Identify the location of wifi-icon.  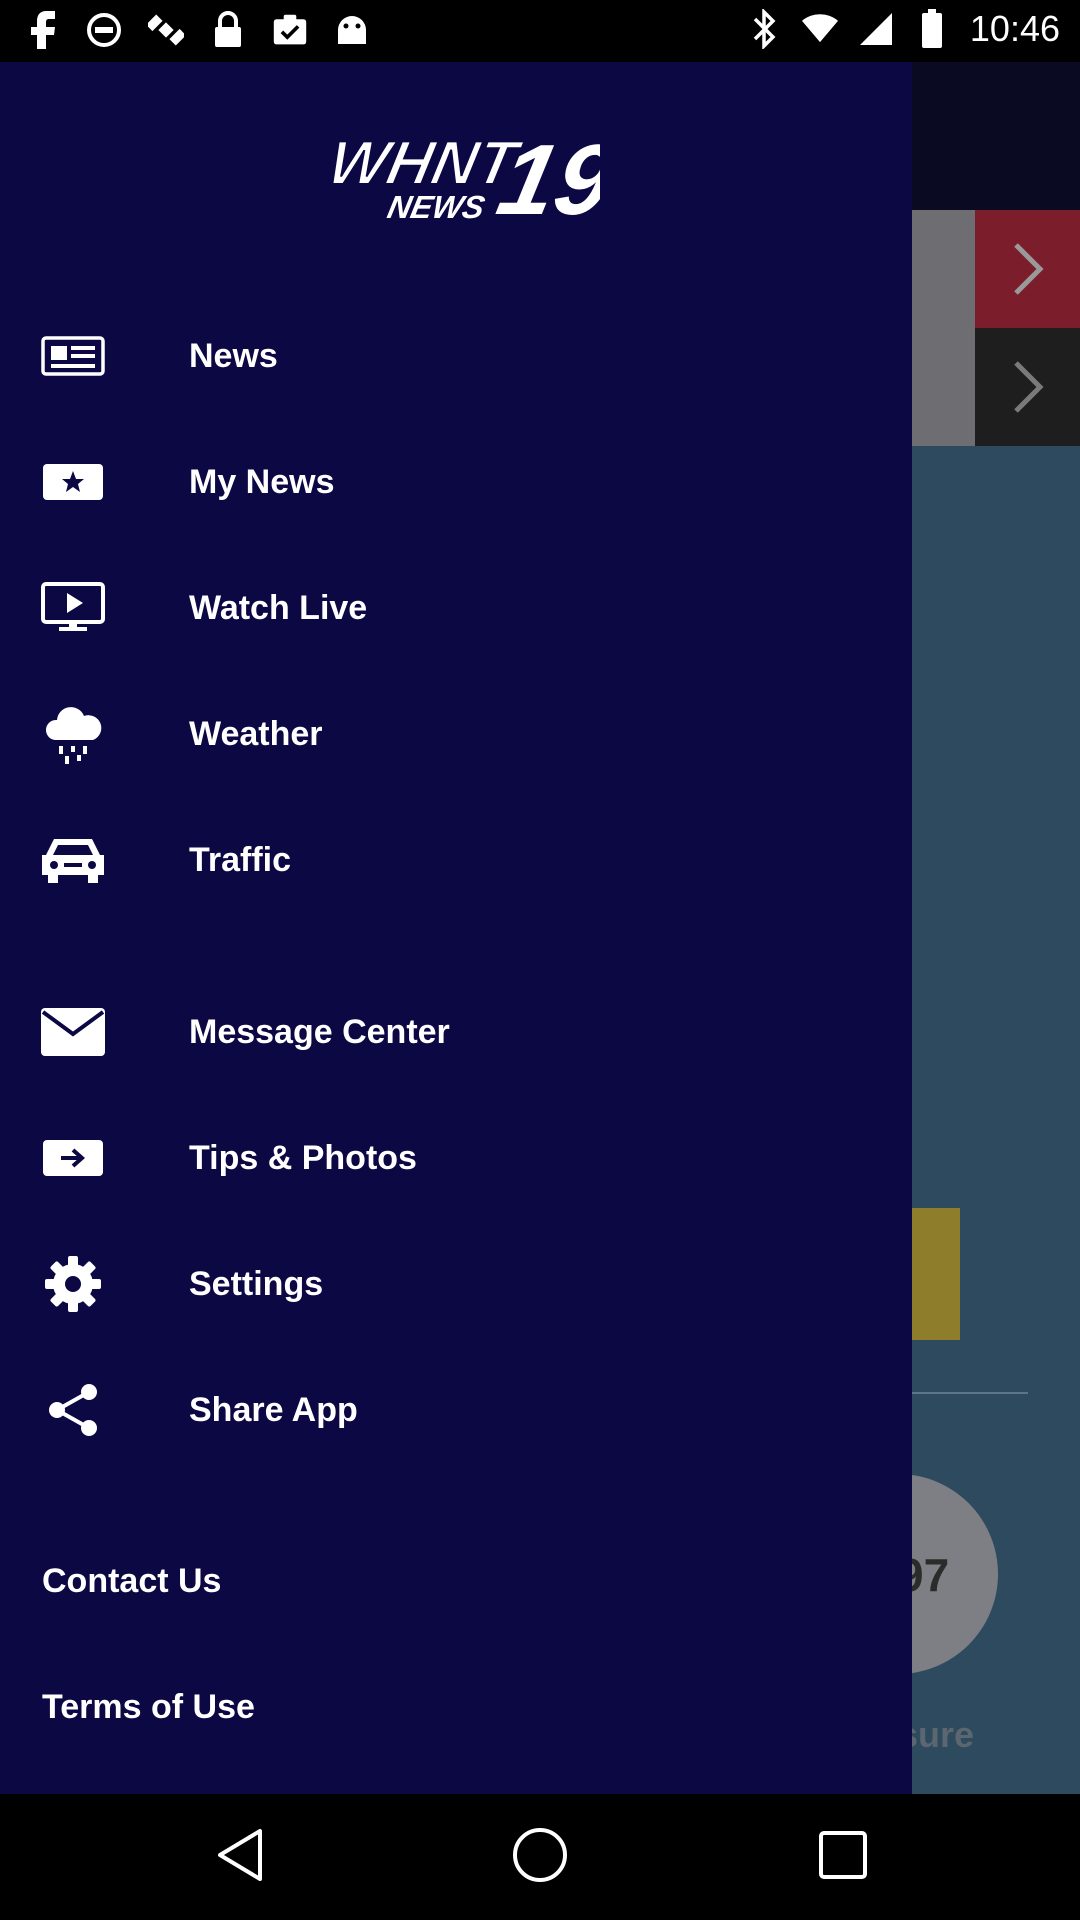
(819, 29).